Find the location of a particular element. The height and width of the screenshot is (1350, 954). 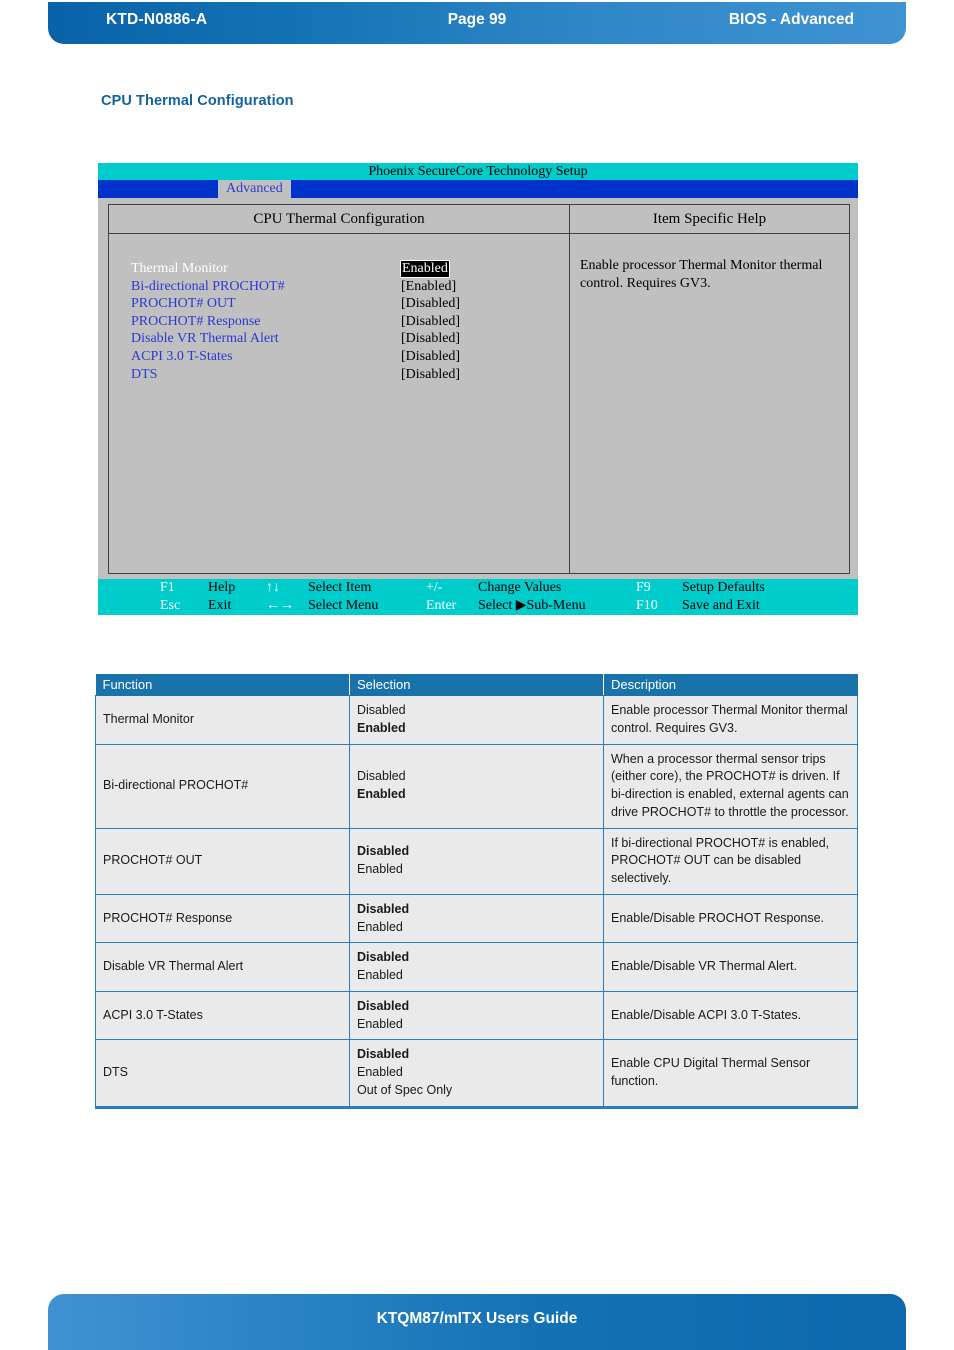

column-header-selection: Selection is located at coordinates (476, 685).